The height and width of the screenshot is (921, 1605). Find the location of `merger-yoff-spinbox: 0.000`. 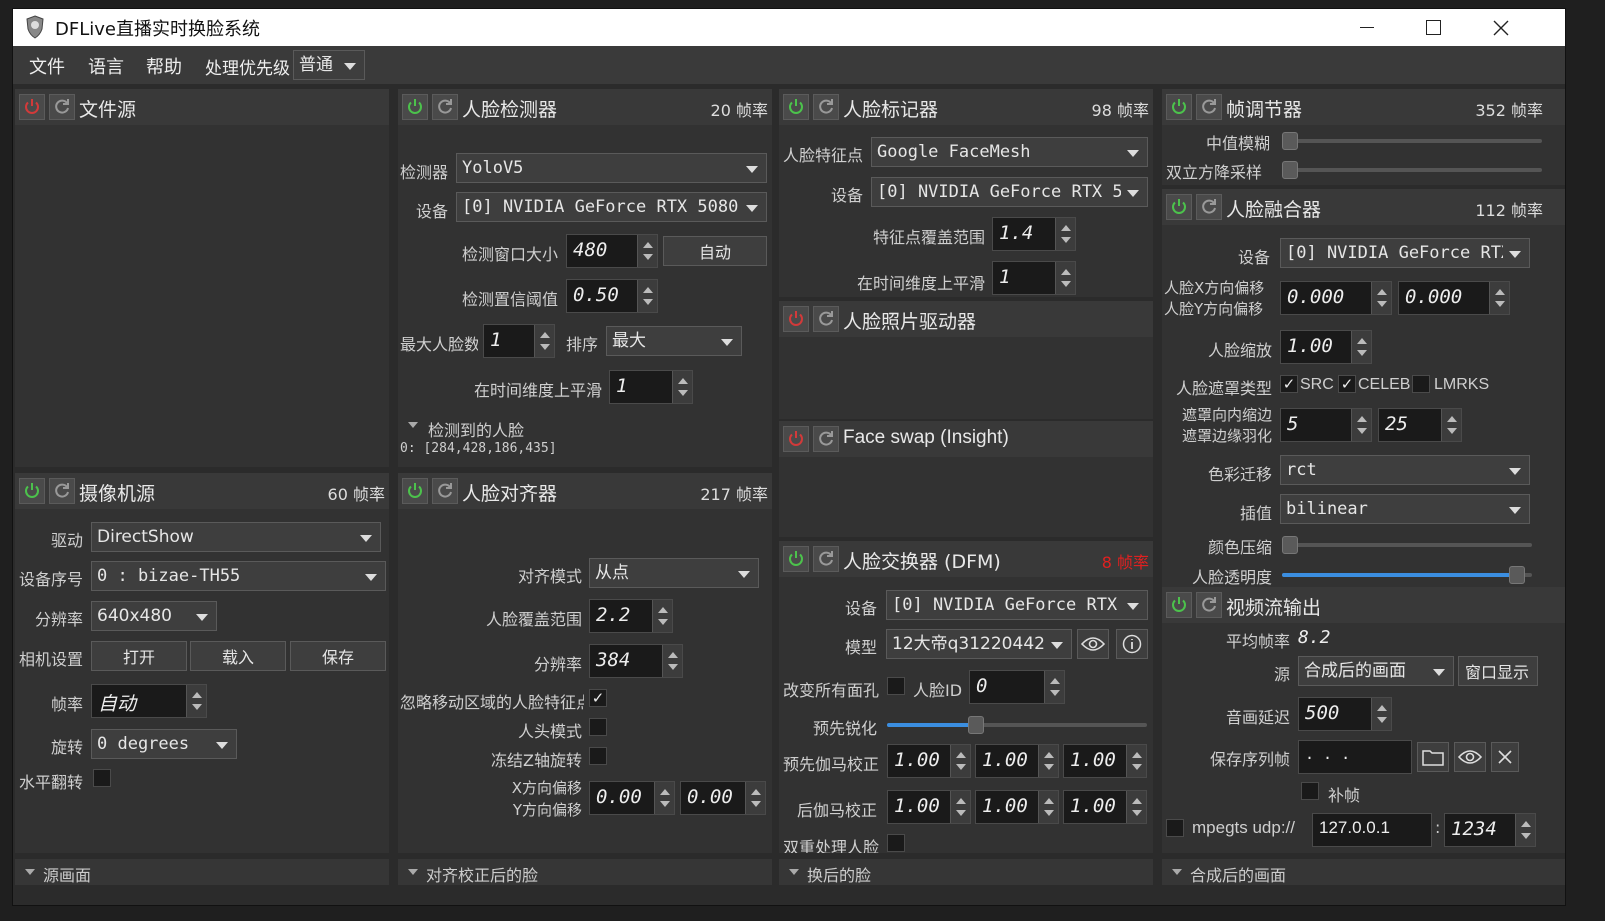

merger-yoff-spinbox: 0.000 is located at coordinates (1454, 298).